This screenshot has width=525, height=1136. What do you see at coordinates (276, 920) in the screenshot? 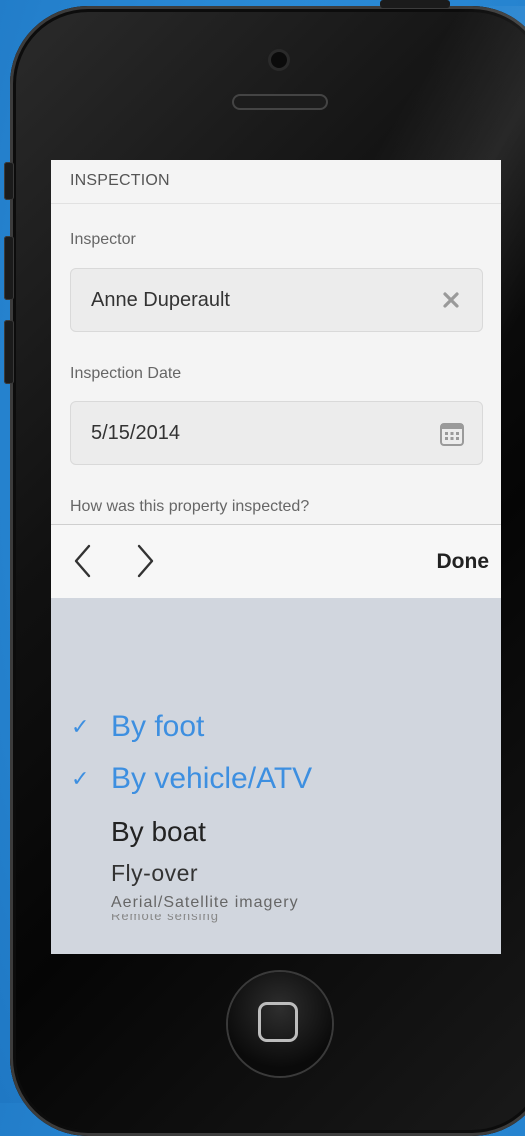
I see `picker-option-remote: Remote sensing` at bounding box center [276, 920].